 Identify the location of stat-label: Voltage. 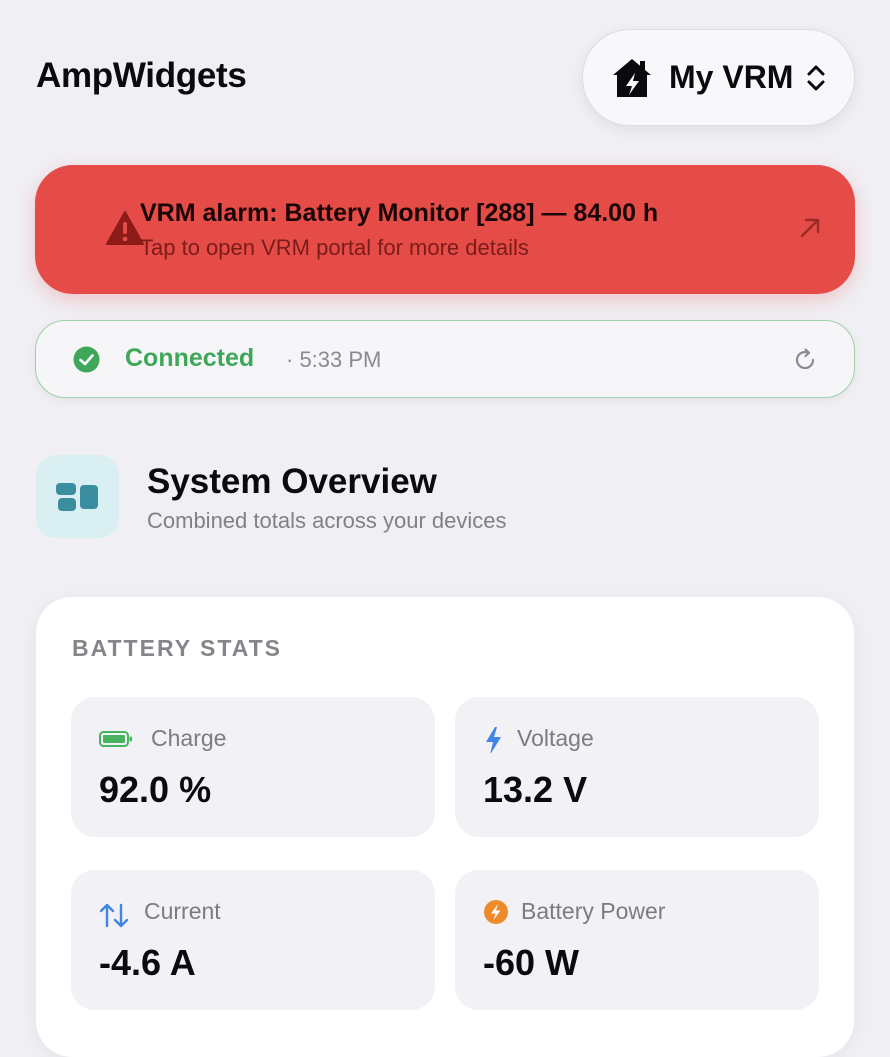
(555, 738).